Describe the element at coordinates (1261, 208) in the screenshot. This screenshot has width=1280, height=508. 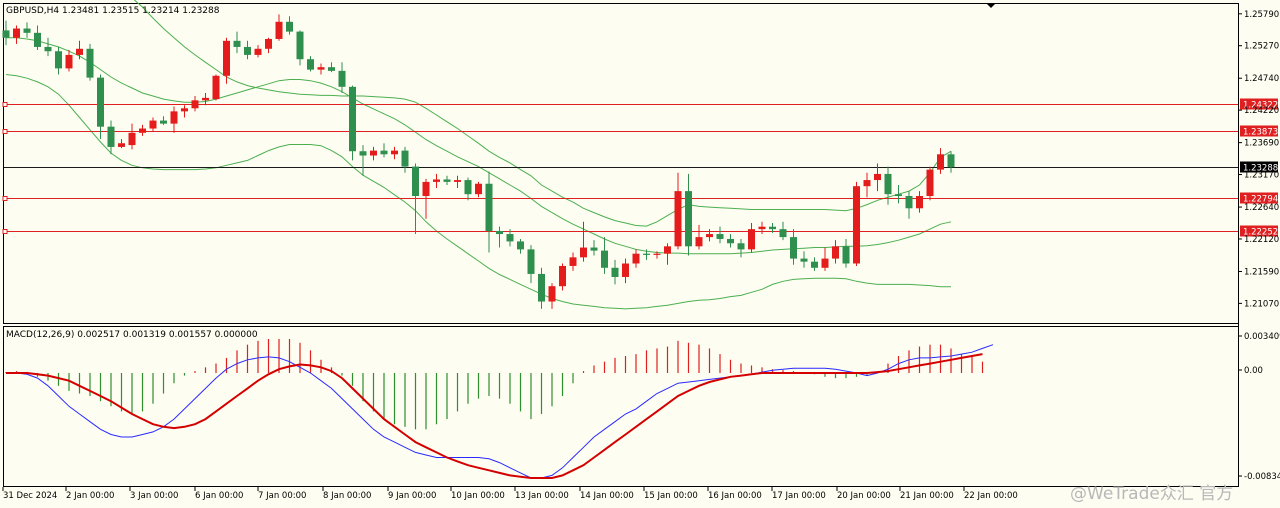
I see `price-tick-label: 1.22640` at that location.